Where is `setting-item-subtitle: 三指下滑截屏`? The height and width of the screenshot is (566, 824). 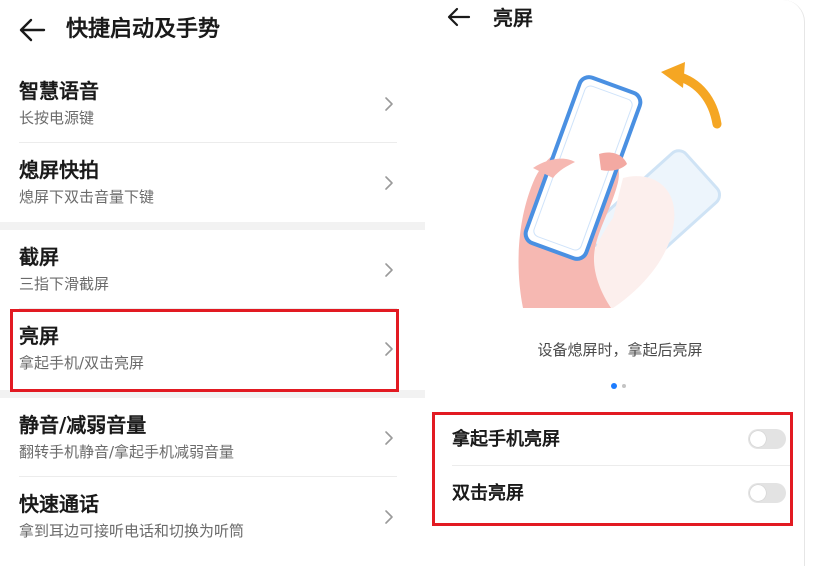
setting-item-subtitle: 三指下滑截屏 is located at coordinates (64, 284).